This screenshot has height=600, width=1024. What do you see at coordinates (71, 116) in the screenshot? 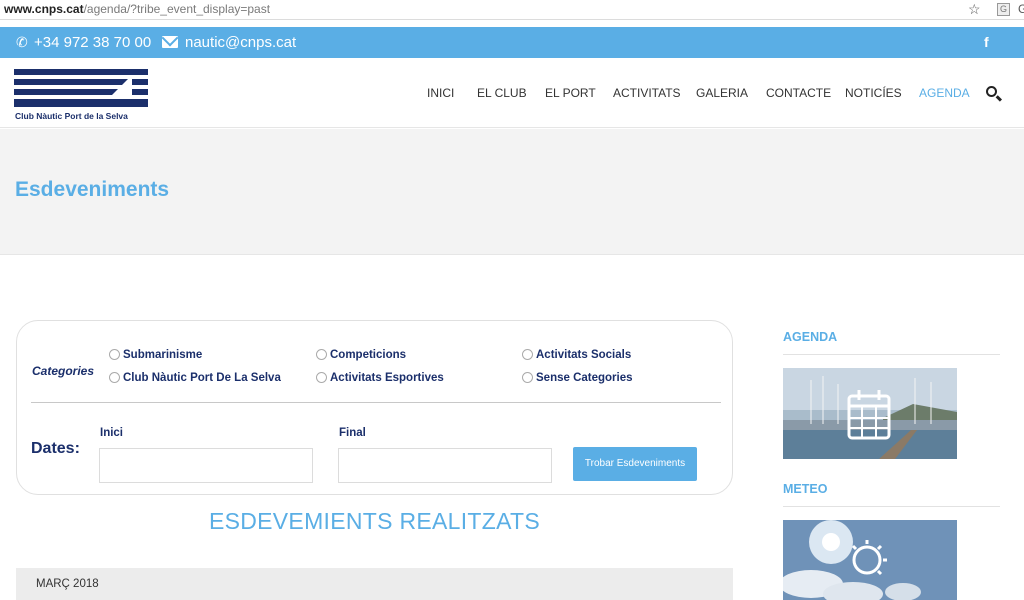
I see `logo-text: Club Nàutic Port de la Selva` at bounding box center [71, 116].